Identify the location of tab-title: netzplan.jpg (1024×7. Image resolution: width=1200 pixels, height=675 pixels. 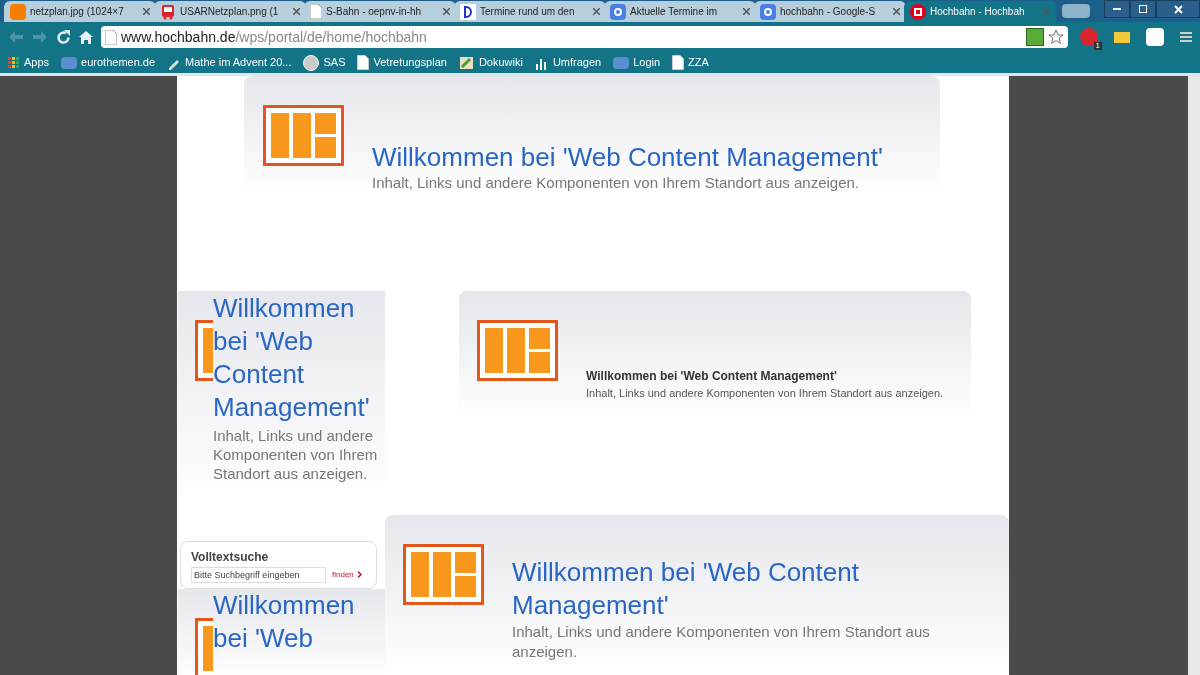
(77, 12).